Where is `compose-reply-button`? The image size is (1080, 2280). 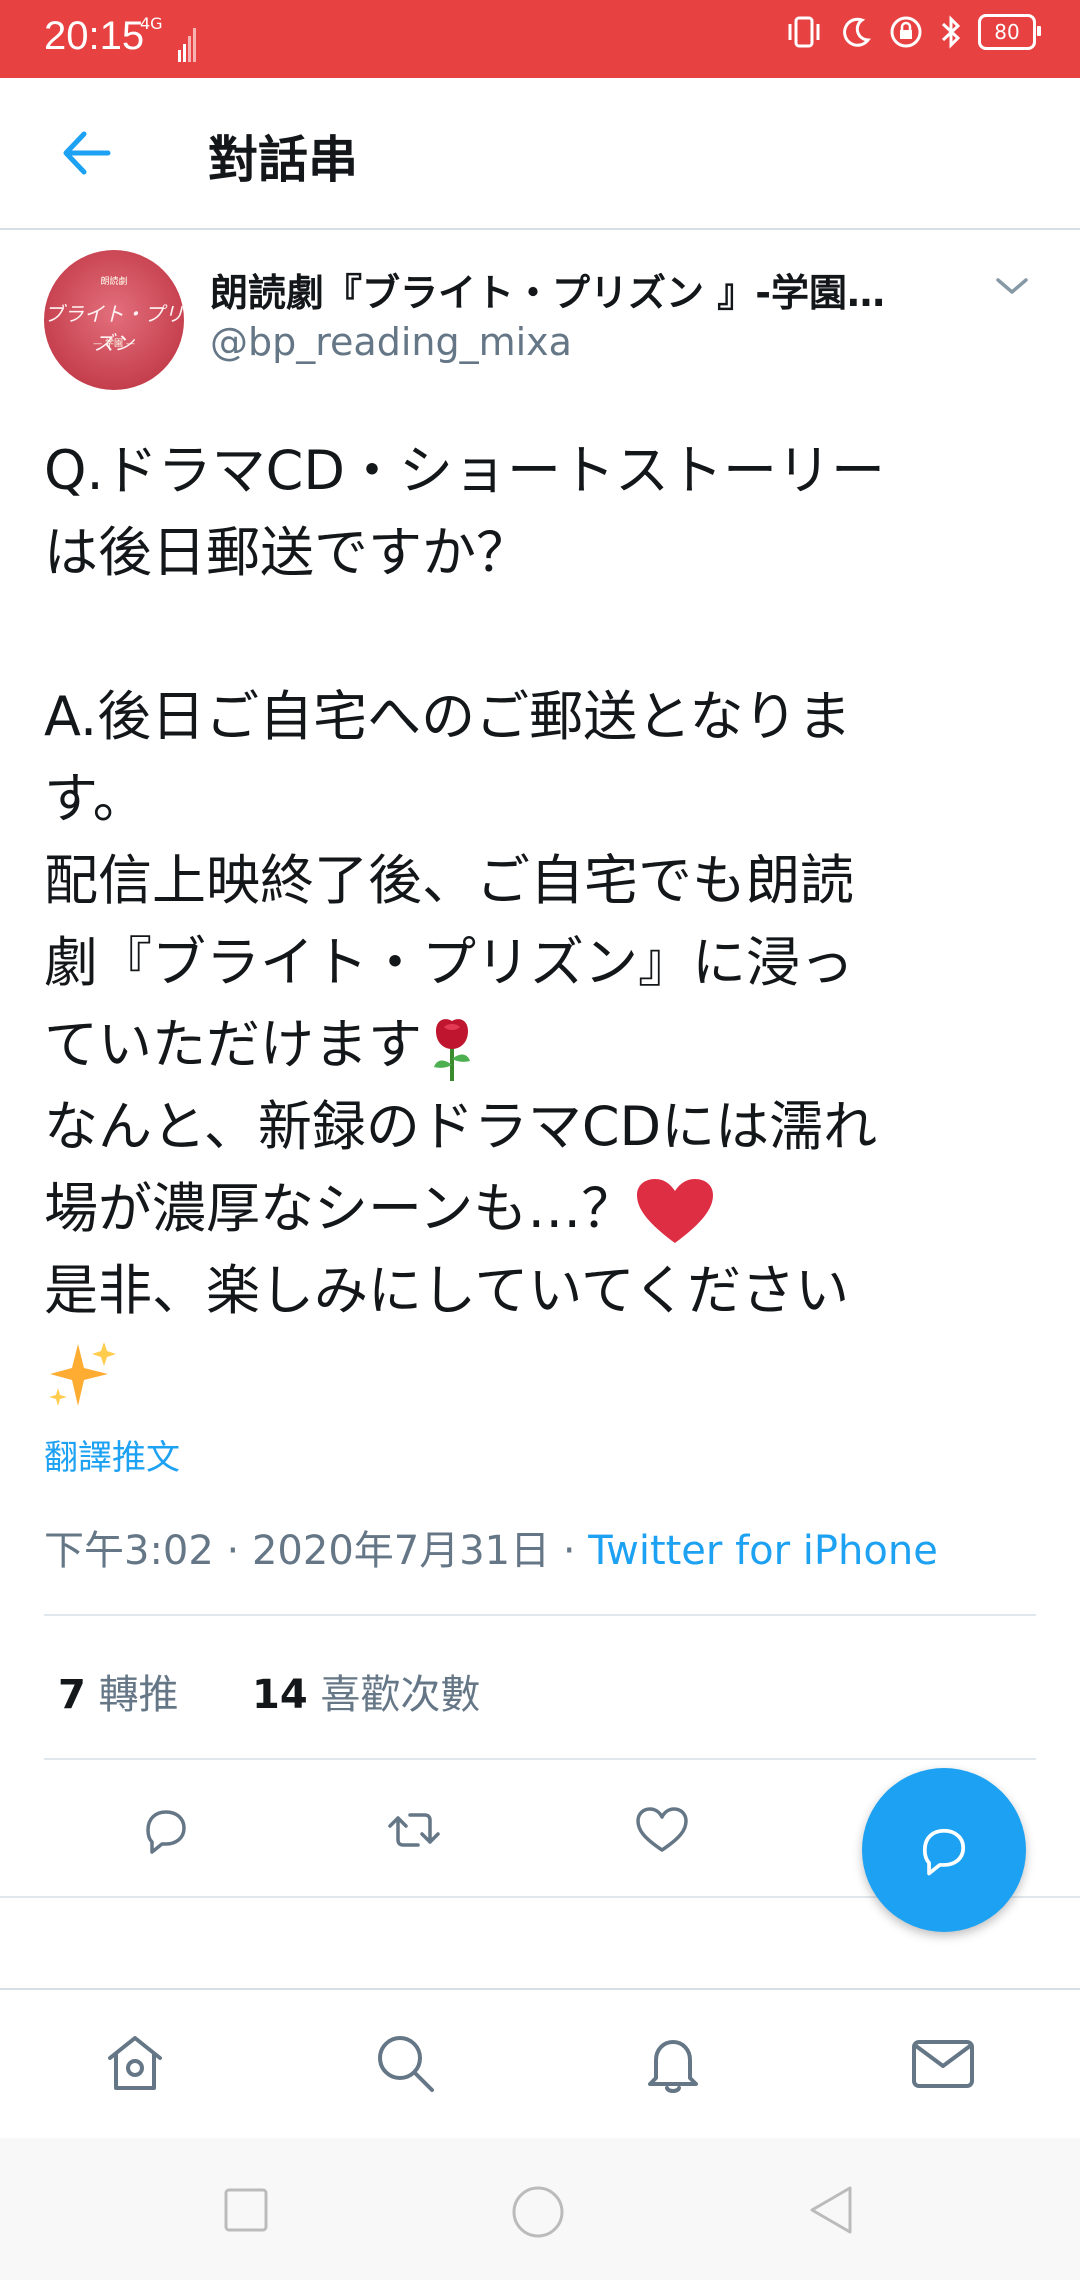 compose-reply-button is located at coordinates (944, 1850).